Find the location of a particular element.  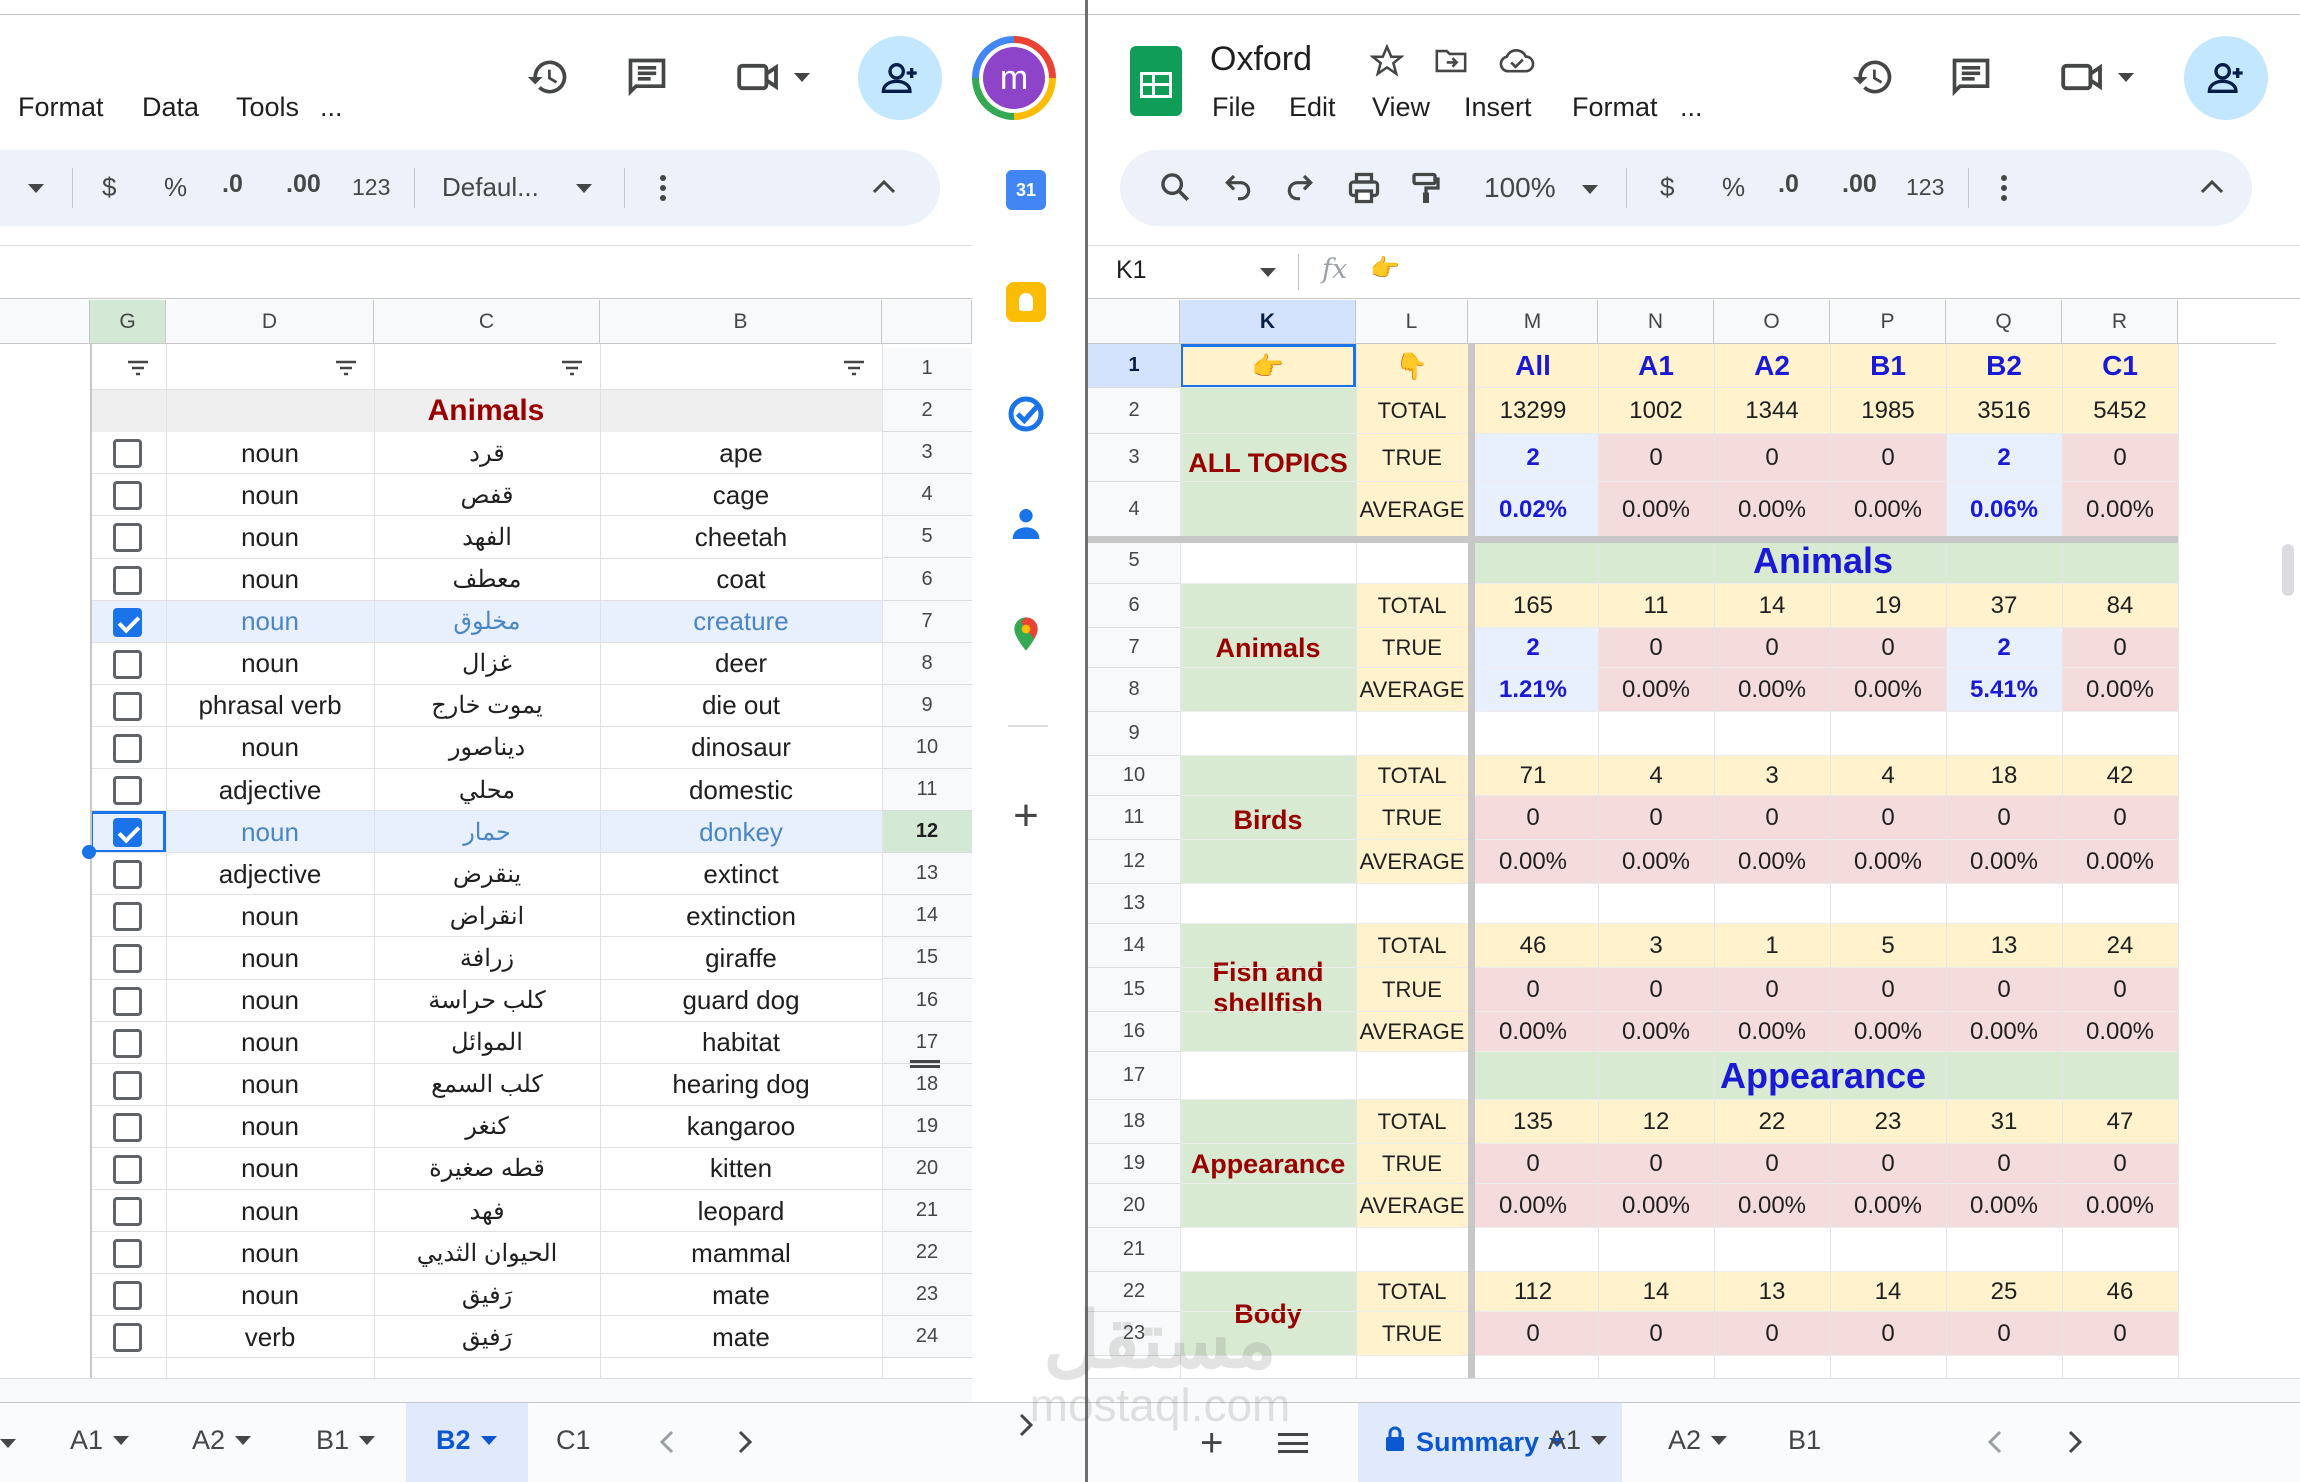

column-header-q: Q is located at coordinates (2004, 322).